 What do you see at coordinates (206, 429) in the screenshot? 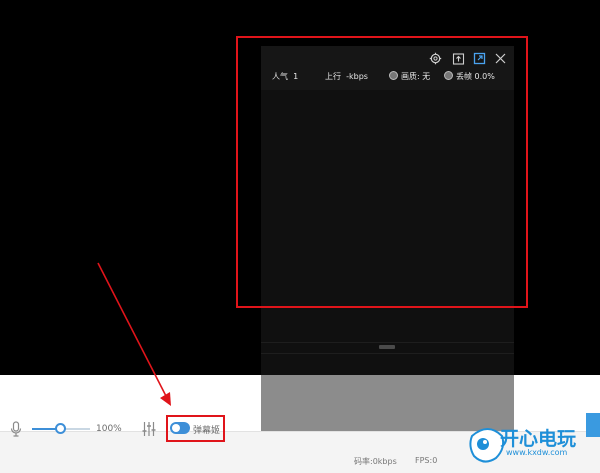
I see `danmaku-label: 弹幕姬` at bounding box center [206, 429].